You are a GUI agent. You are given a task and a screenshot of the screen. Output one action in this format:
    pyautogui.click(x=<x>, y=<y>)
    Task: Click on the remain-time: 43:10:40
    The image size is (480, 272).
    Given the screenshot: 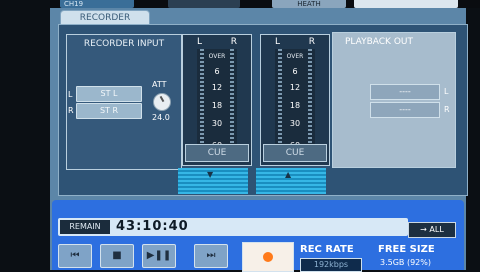 What is the action you would take?
    pyautogui.click(x=152, y=226)
    